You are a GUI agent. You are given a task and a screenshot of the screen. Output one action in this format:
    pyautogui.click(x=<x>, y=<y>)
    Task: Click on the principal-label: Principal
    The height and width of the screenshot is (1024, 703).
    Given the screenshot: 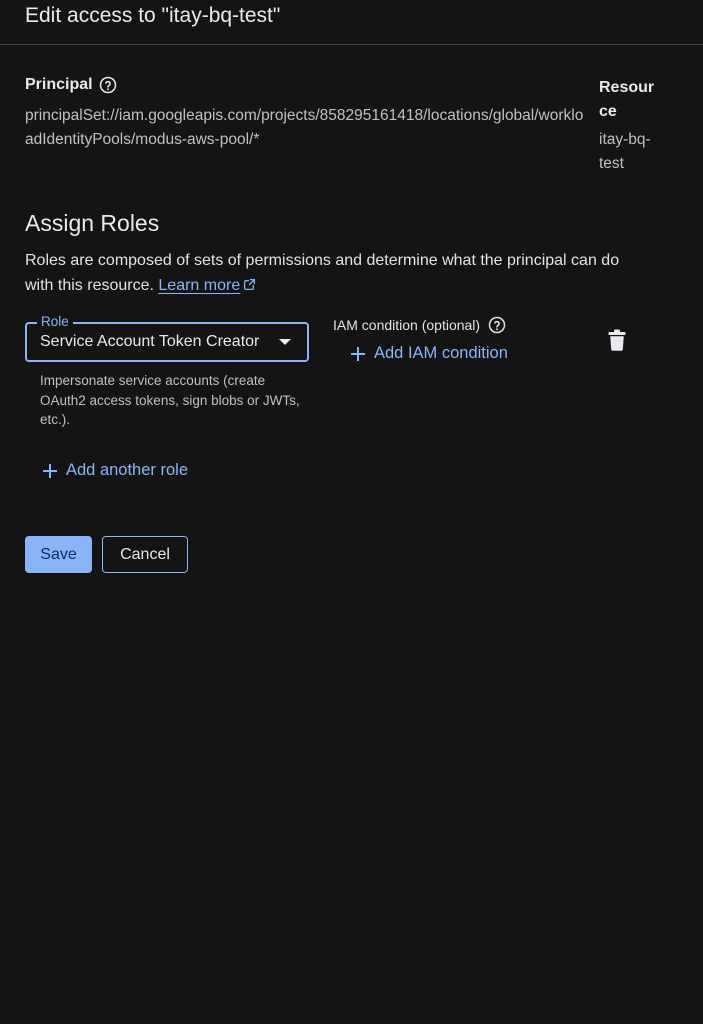 What is the action you would take?
    pyautogui.click(x=59, y=84)
    